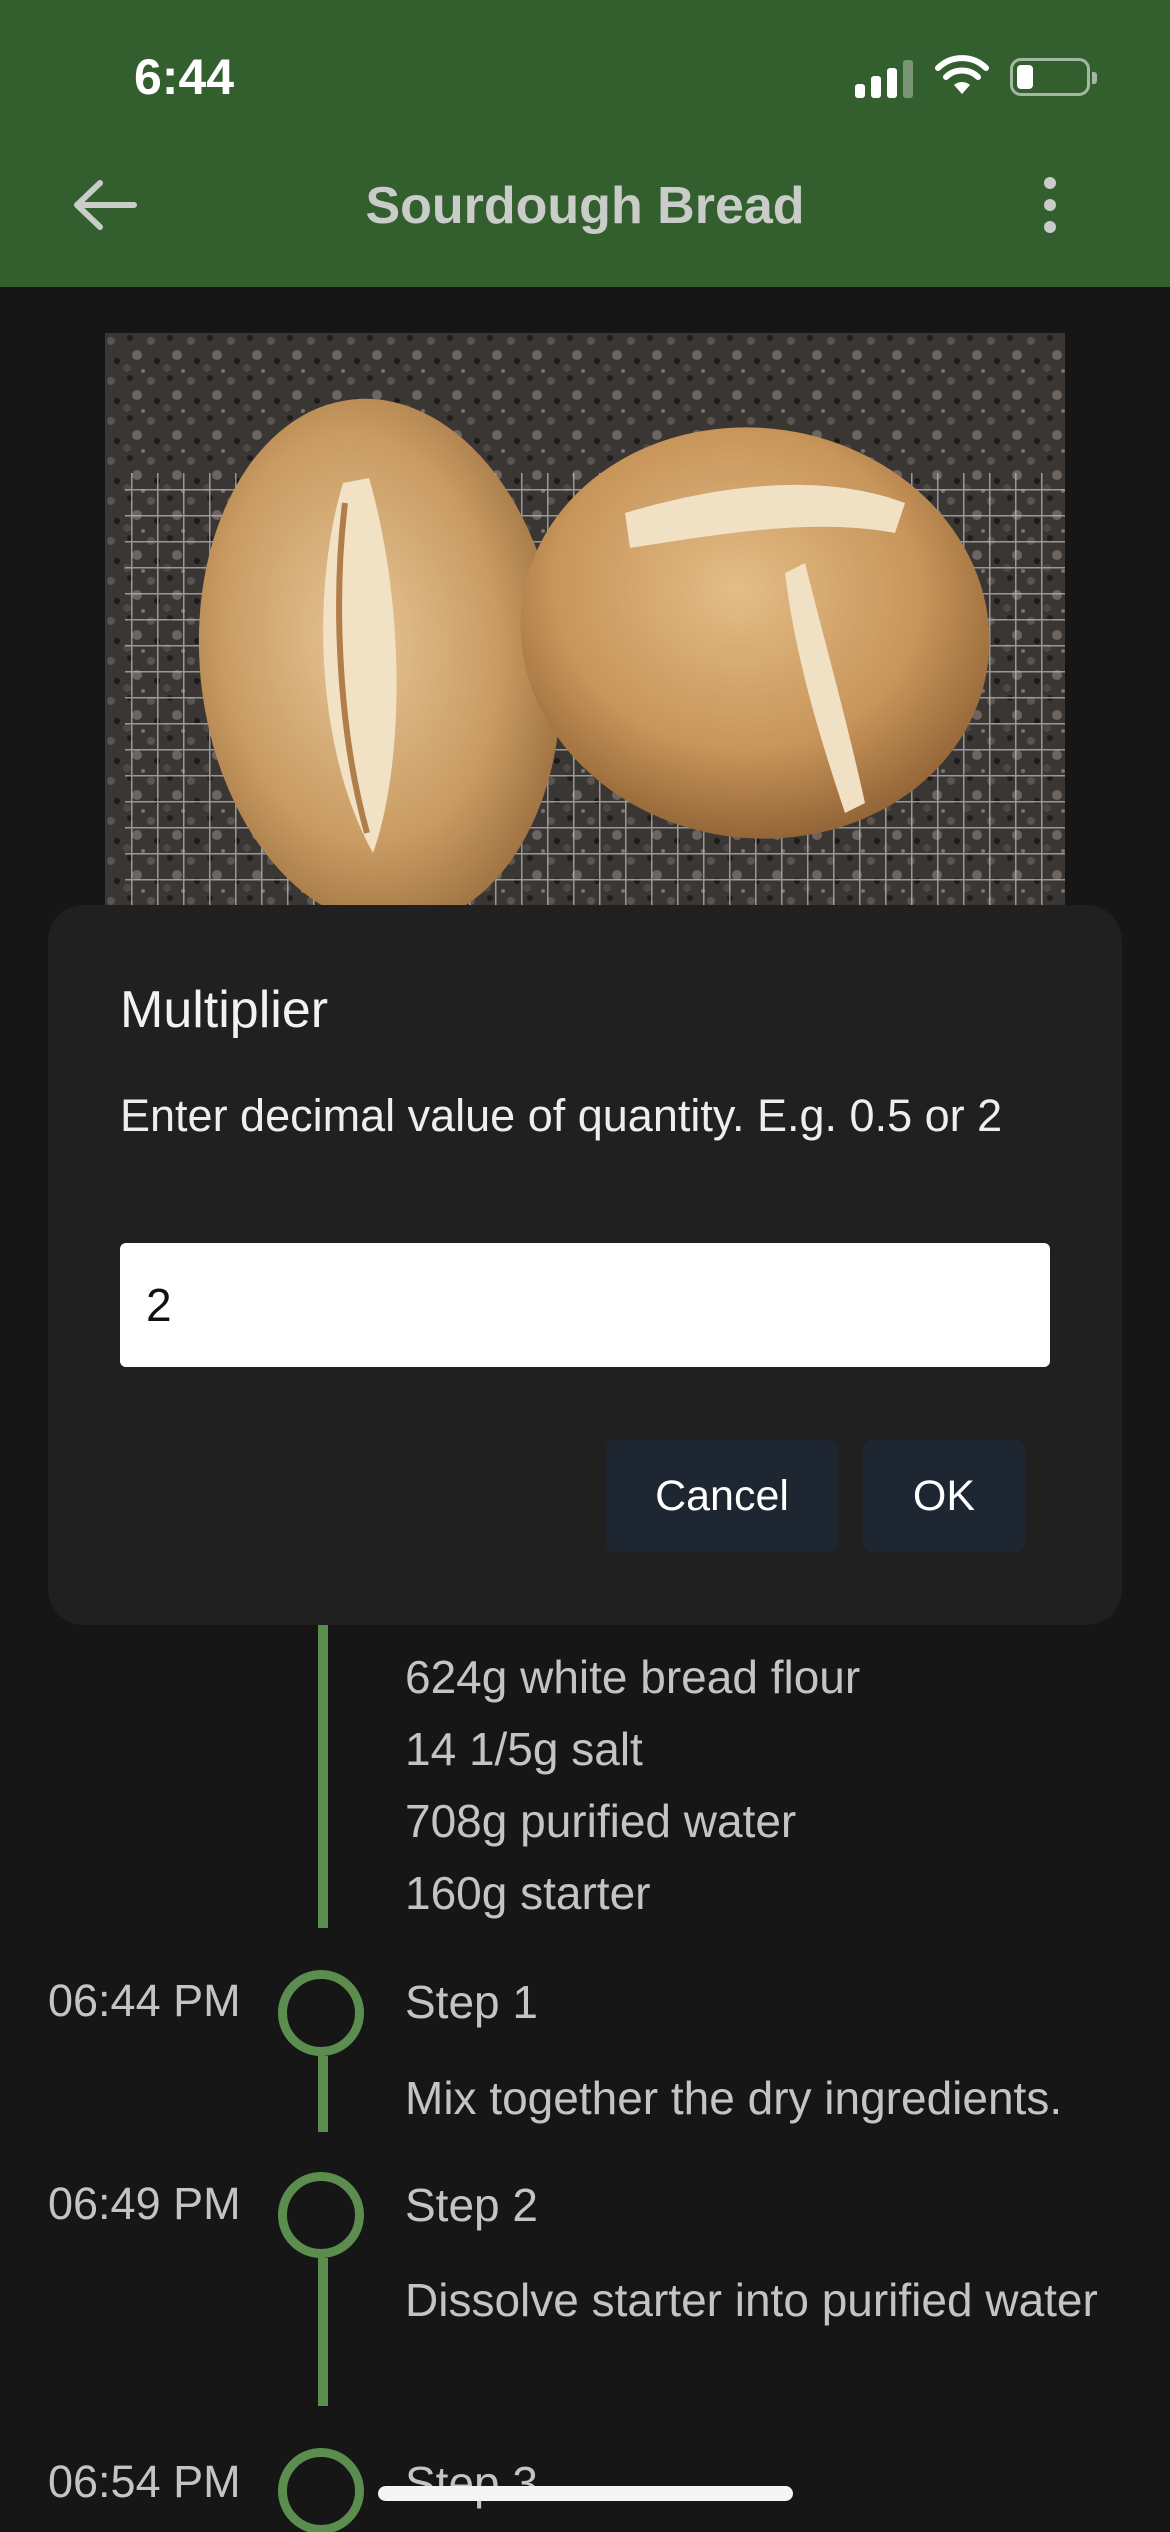 This screenshot has width=1170, height=2532. What do you see at coordinates (734, 2098) in the screenshot?
I see `step-description: Mix together the dry ingredients.` at bounding box center [734, 2098].